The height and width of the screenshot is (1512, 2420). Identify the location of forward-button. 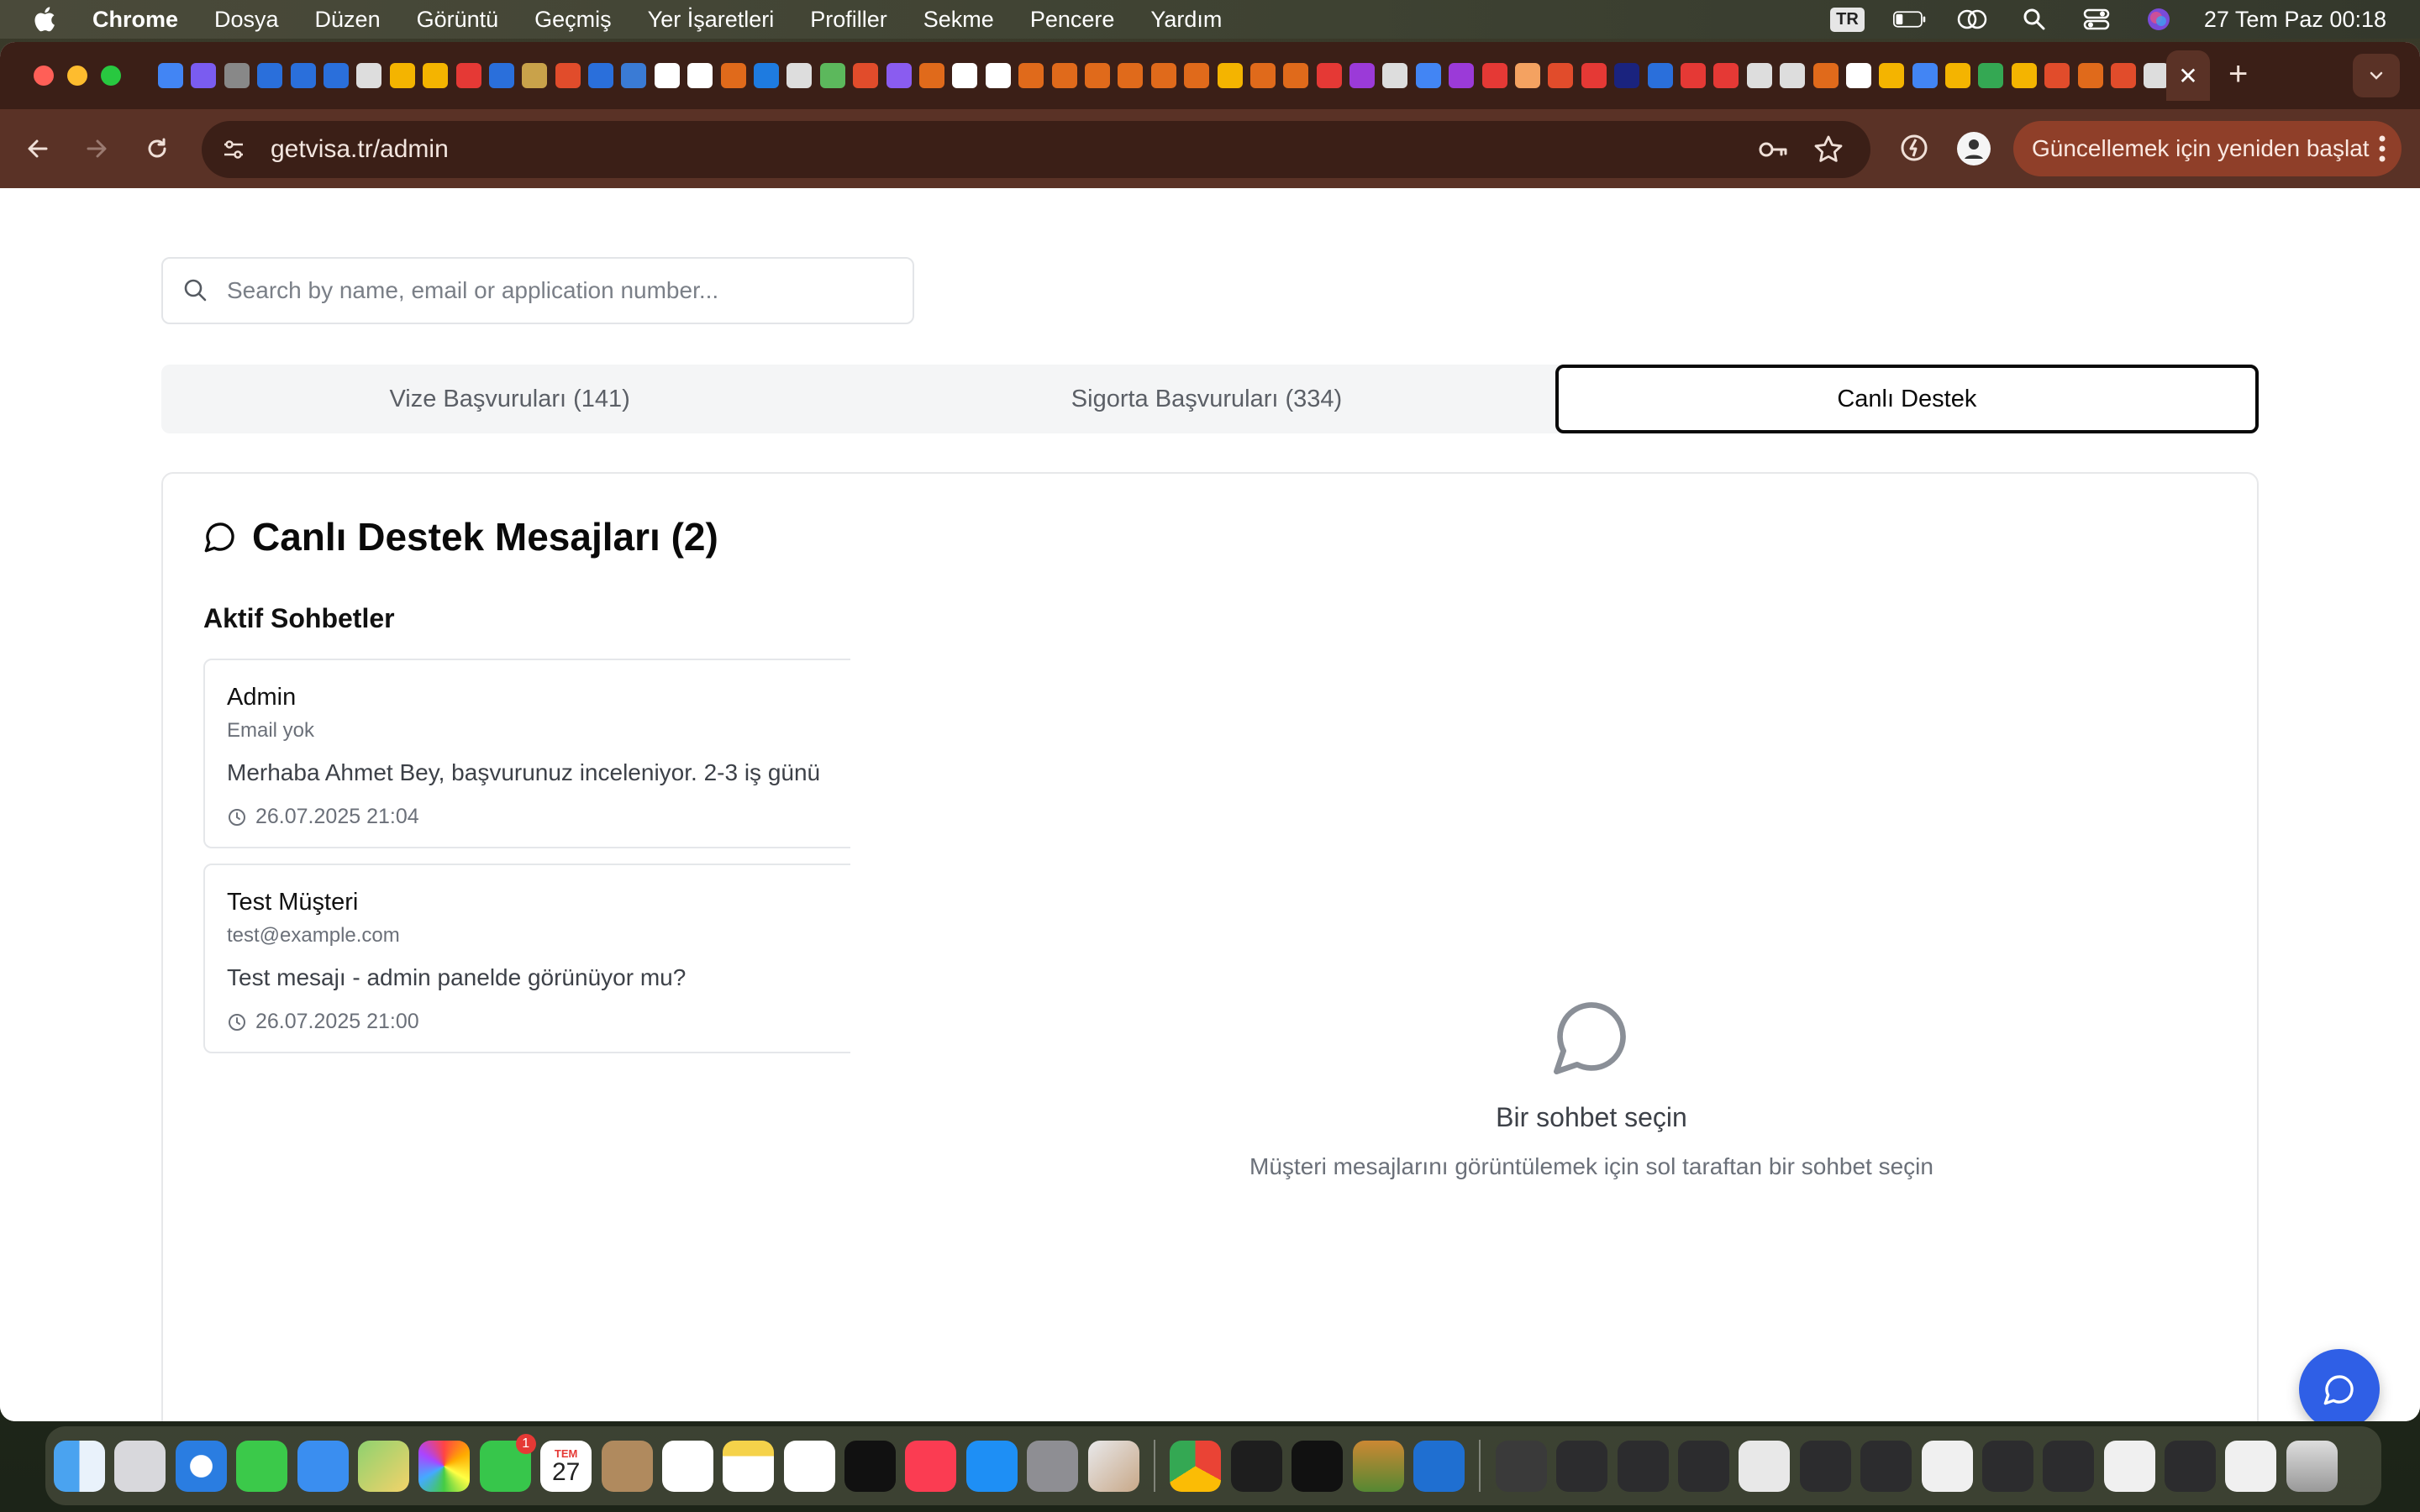
(96, 148).